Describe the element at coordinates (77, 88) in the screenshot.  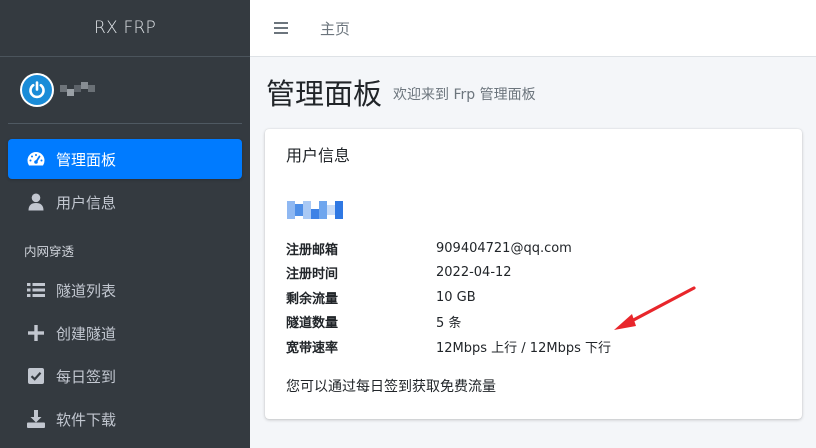
I see `username-masked` at that location.